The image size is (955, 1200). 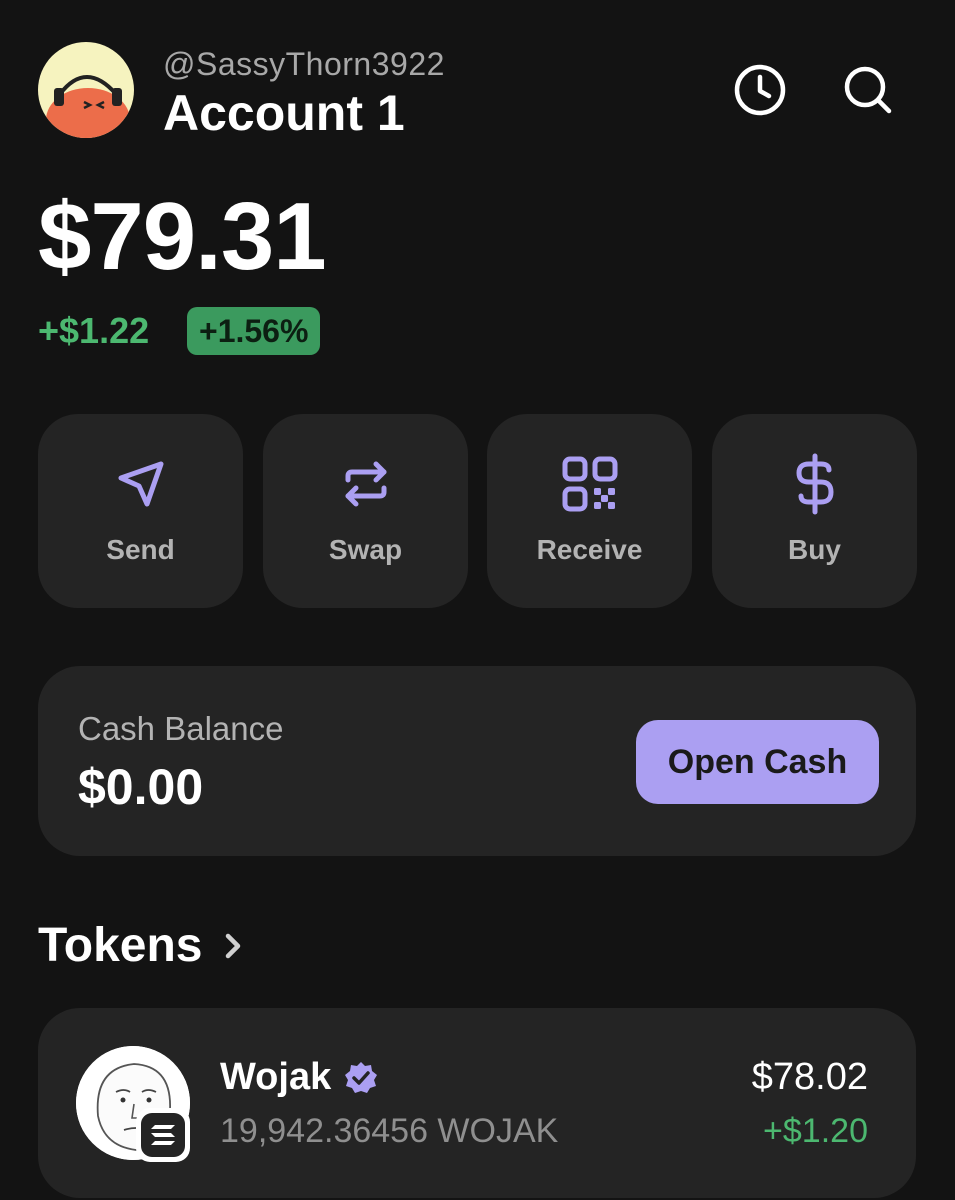 What do you see at coordinates (141, 484) in the screenshot?
I see `send-icon` at bounding box center [141, 484].